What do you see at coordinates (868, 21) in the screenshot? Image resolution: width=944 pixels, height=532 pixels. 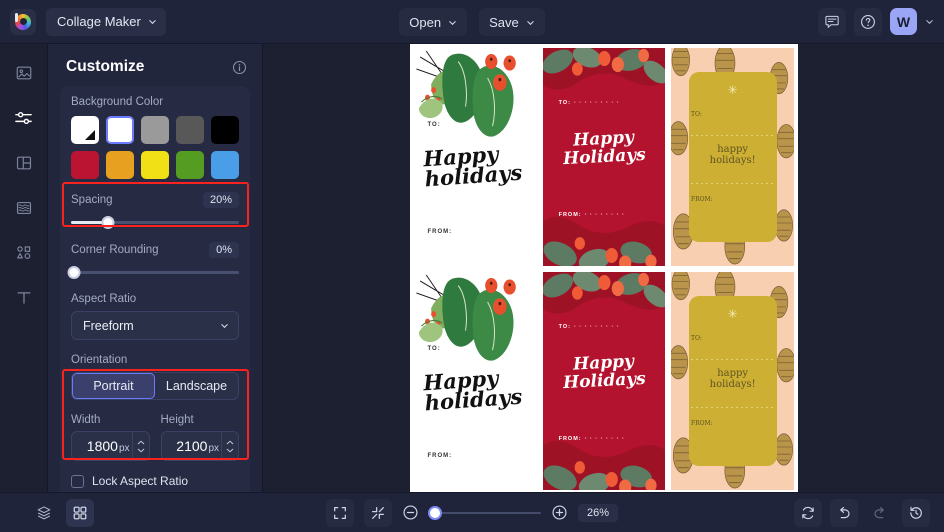 I see `help-button` at bounding box center [868, 21].